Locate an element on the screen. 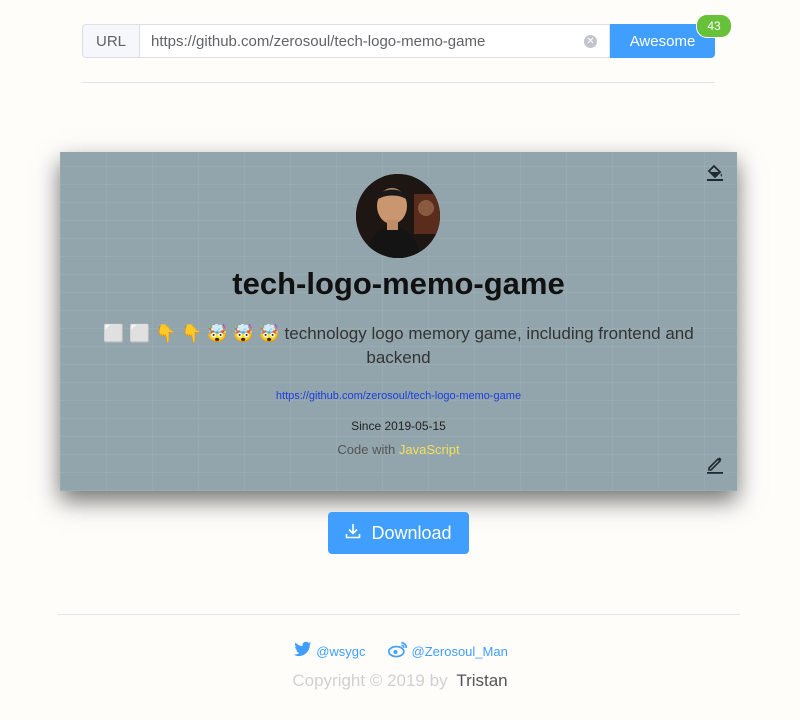  twitter-link: @wsygc is located at coordinates (329, 651).